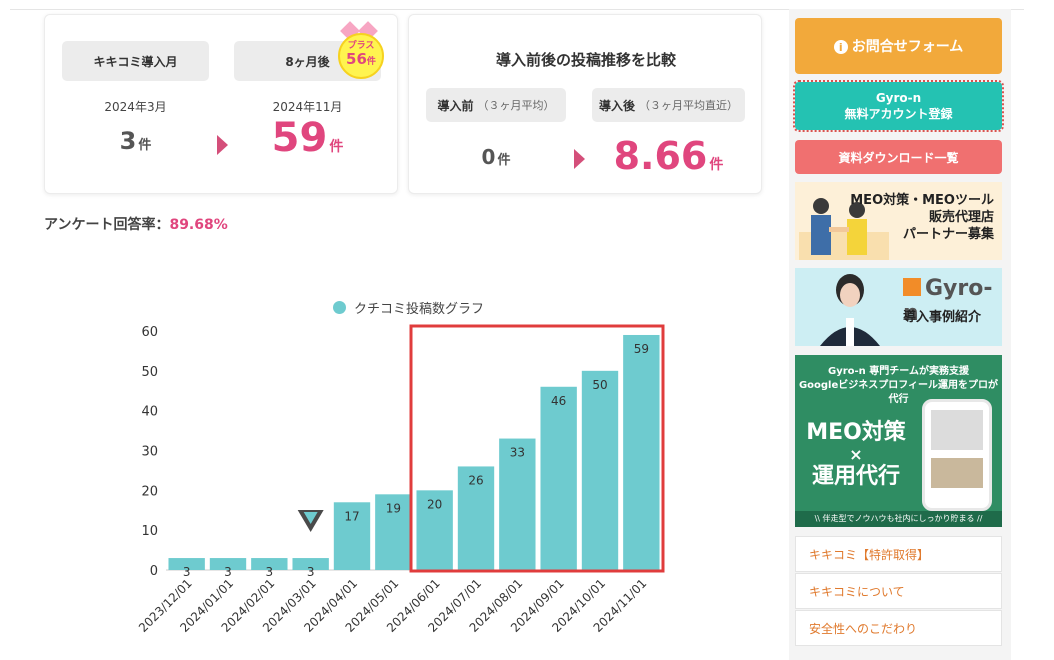  I want to click on data-label: 19, so click(393, 508).